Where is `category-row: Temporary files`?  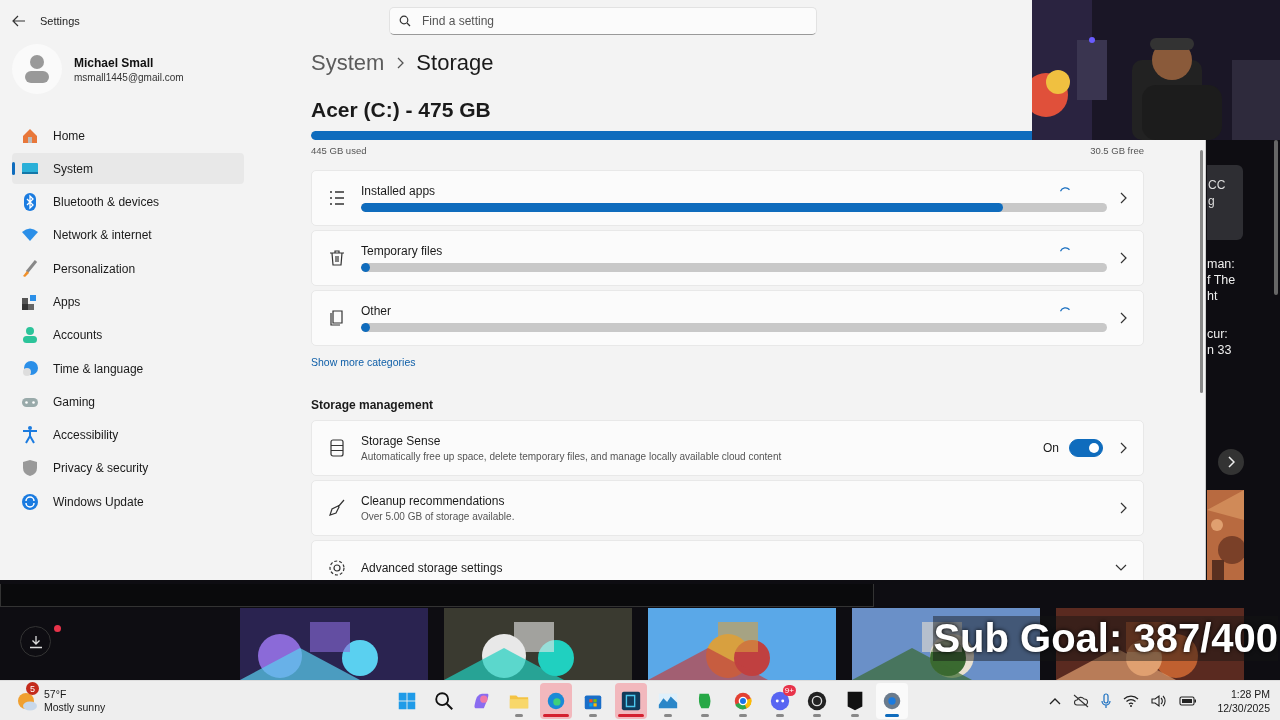
category-row: Temporary files is located at coordinates (727, 258).